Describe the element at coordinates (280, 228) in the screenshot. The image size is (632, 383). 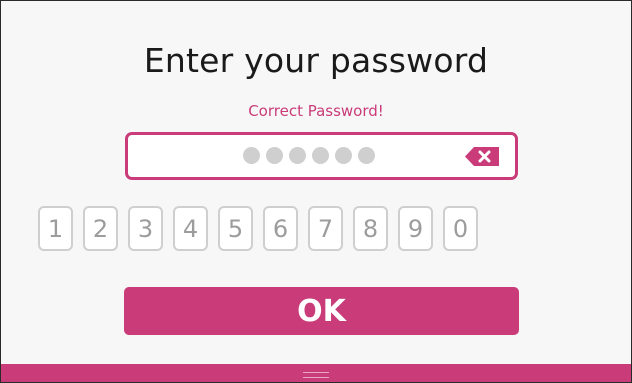
I see `key-6: 6` at that location.